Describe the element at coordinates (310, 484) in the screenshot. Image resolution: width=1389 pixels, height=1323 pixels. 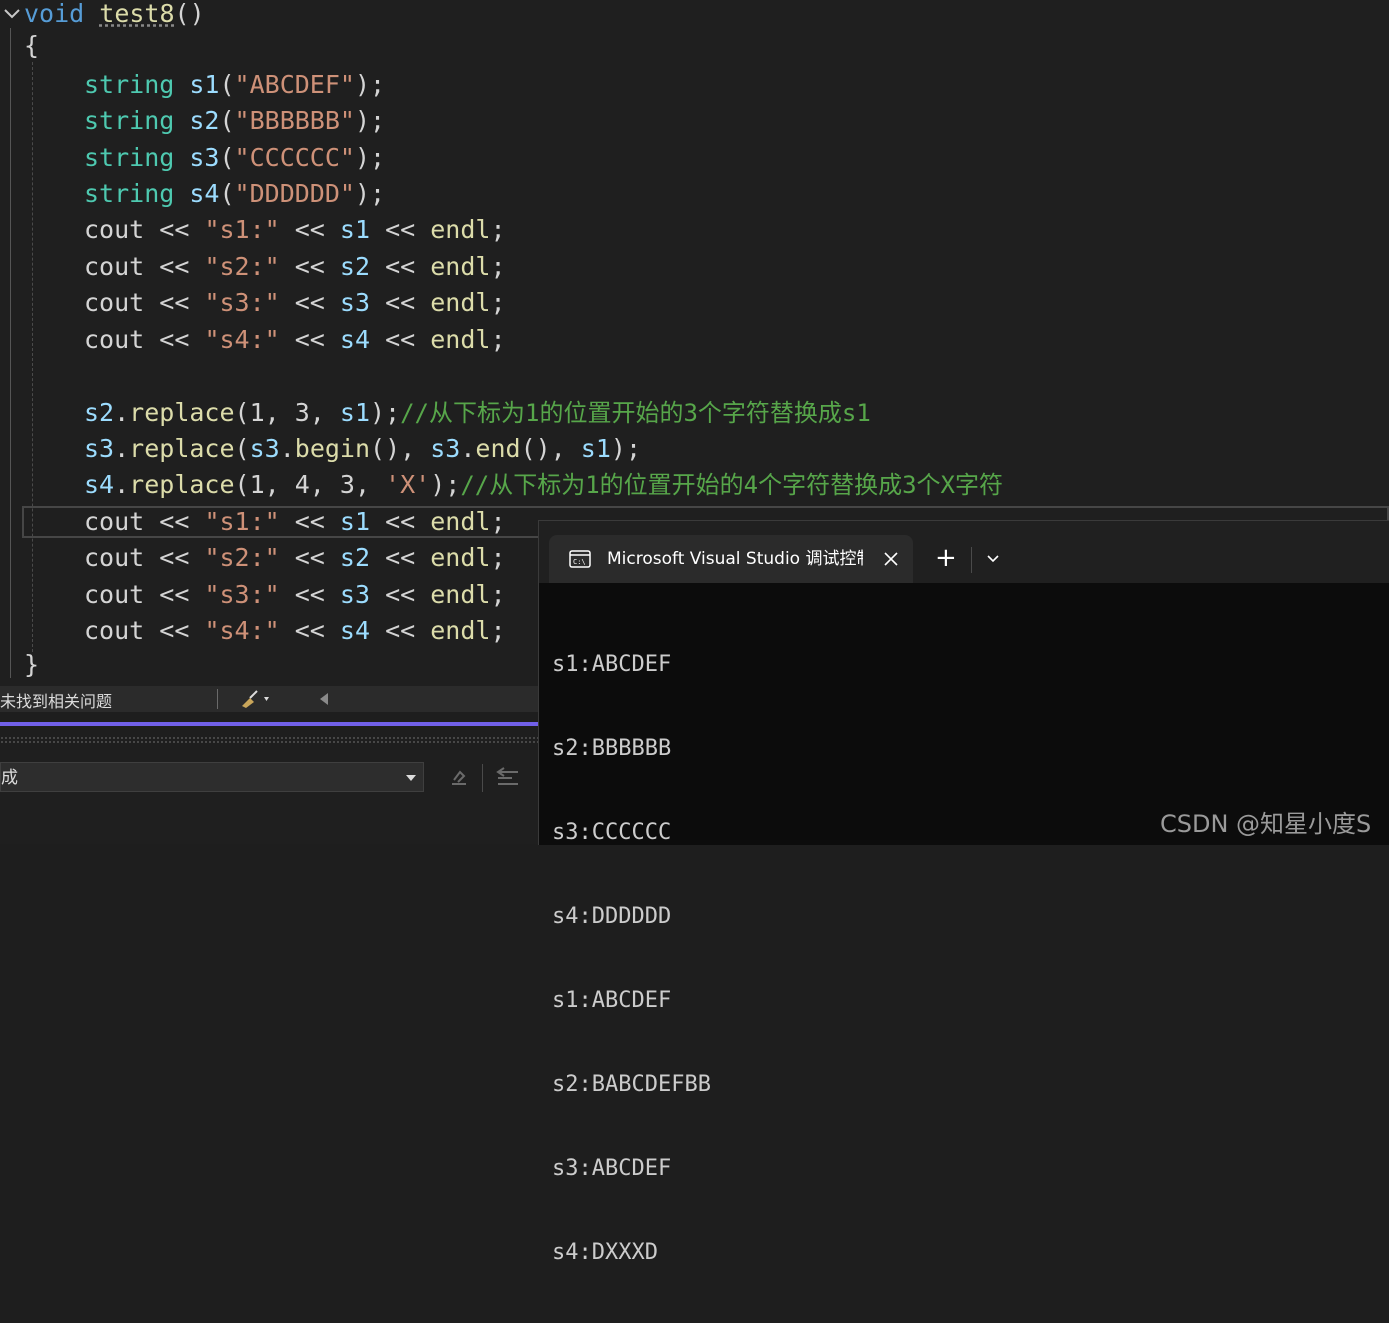
I see `args: (1, 4, 3,` at that location.